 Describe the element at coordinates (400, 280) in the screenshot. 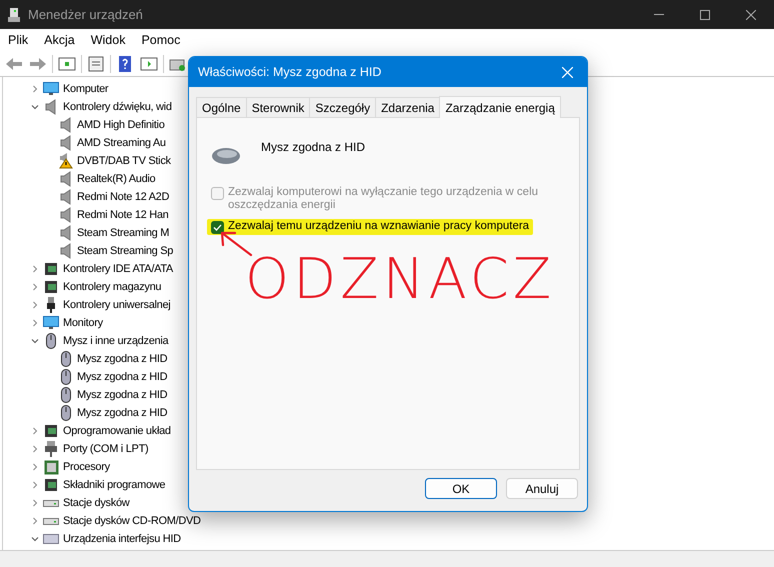

I see `annotation-text: ODZNACZ` at that location.